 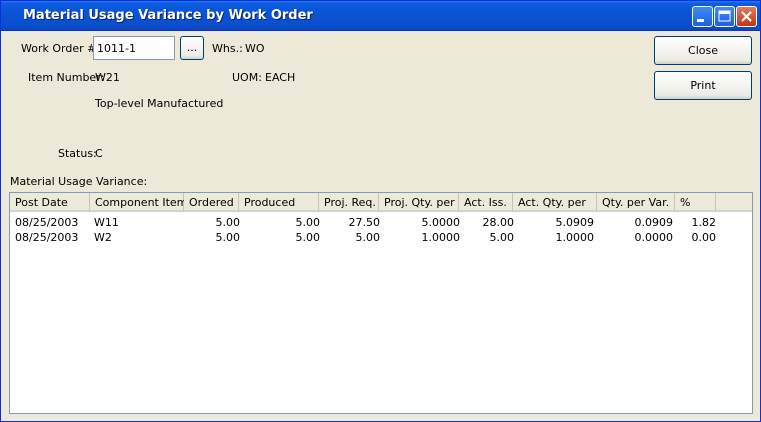 I want to click on cell-act-qty-per: 5.0909, so click(x=575, y=222).